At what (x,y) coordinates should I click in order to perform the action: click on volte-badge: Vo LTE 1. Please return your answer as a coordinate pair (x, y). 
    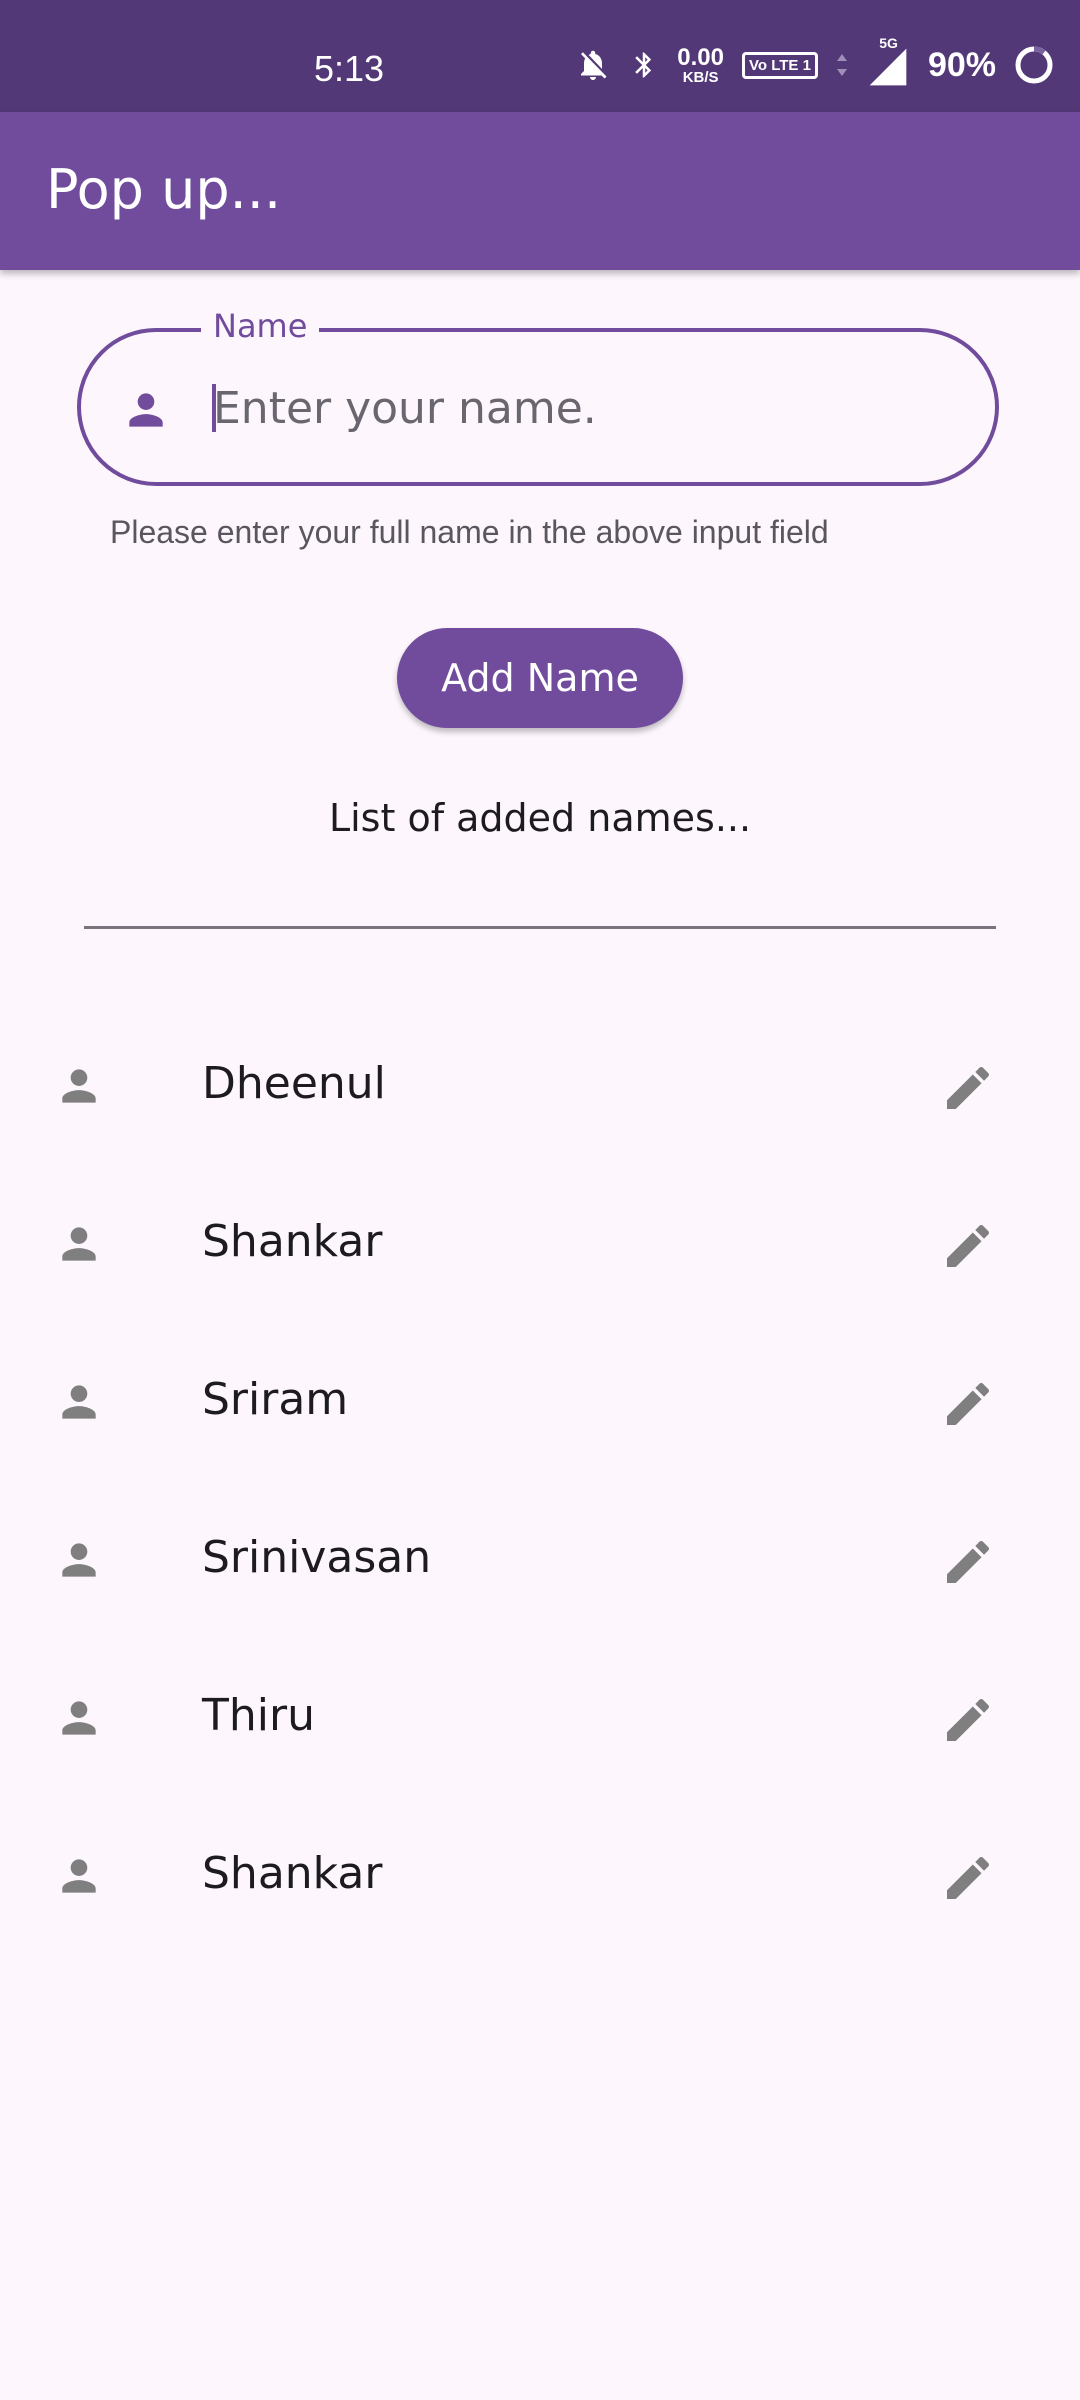
    Looking at the image, I should click on (779, 65).